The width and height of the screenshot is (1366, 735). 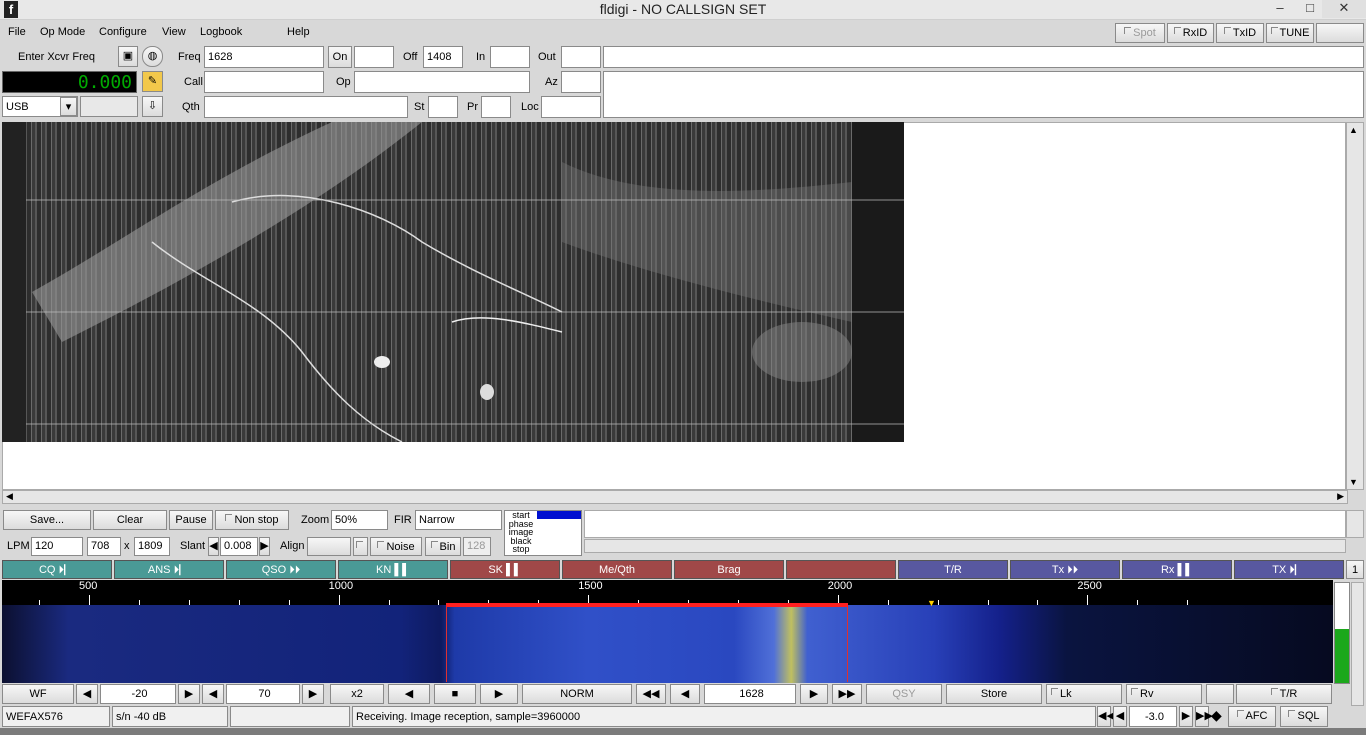 What do you see at coordinates (138, 694) in the screenshot?
I see `ref-level-field: -20` at bounding box center [138, 694].